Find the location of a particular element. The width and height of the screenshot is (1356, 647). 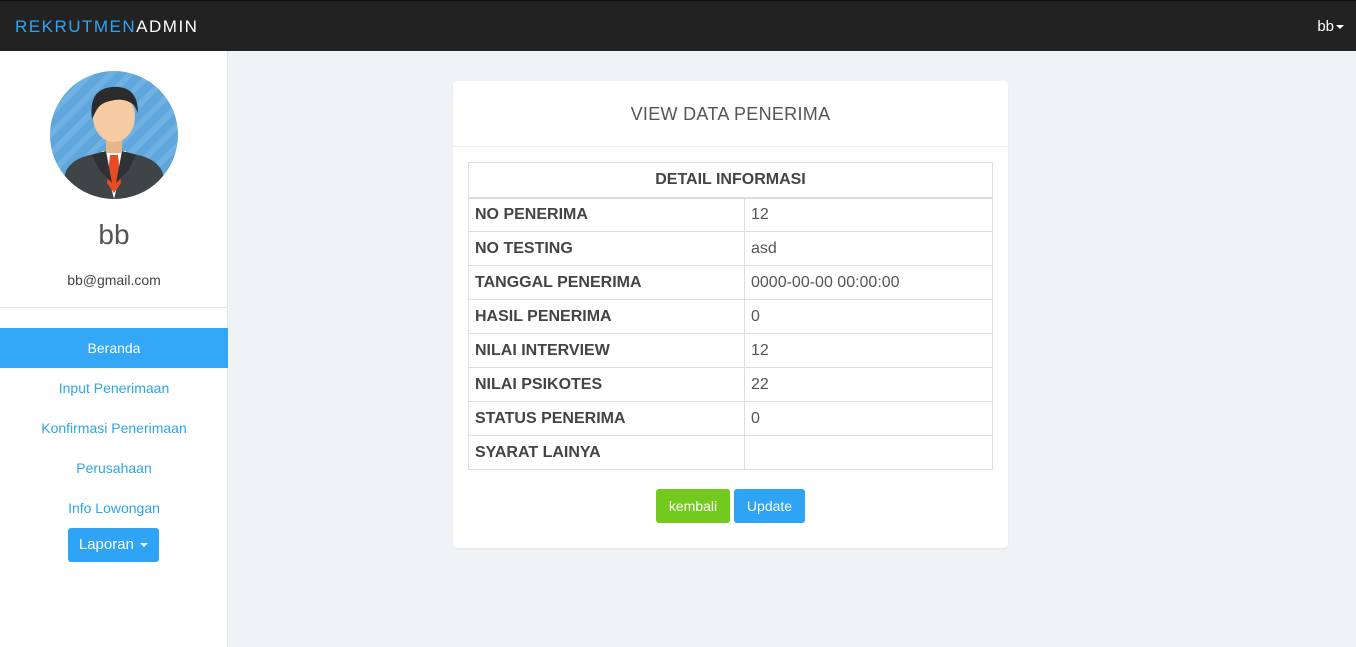

table-row: TANGGAL PENERIMA 0000-00-00 00:00:00 is located at coordinates (730, 282).